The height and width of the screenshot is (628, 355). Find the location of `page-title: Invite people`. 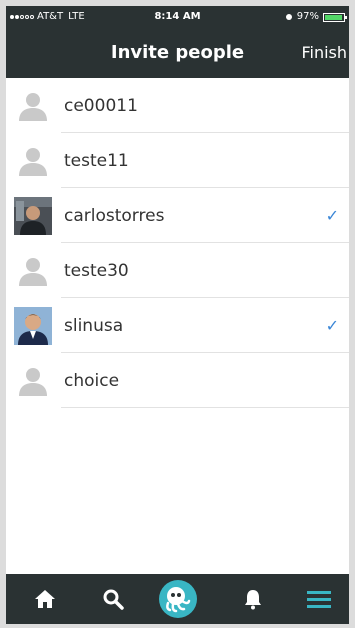

page-title: Invite people is located at coordinates (177, 52).